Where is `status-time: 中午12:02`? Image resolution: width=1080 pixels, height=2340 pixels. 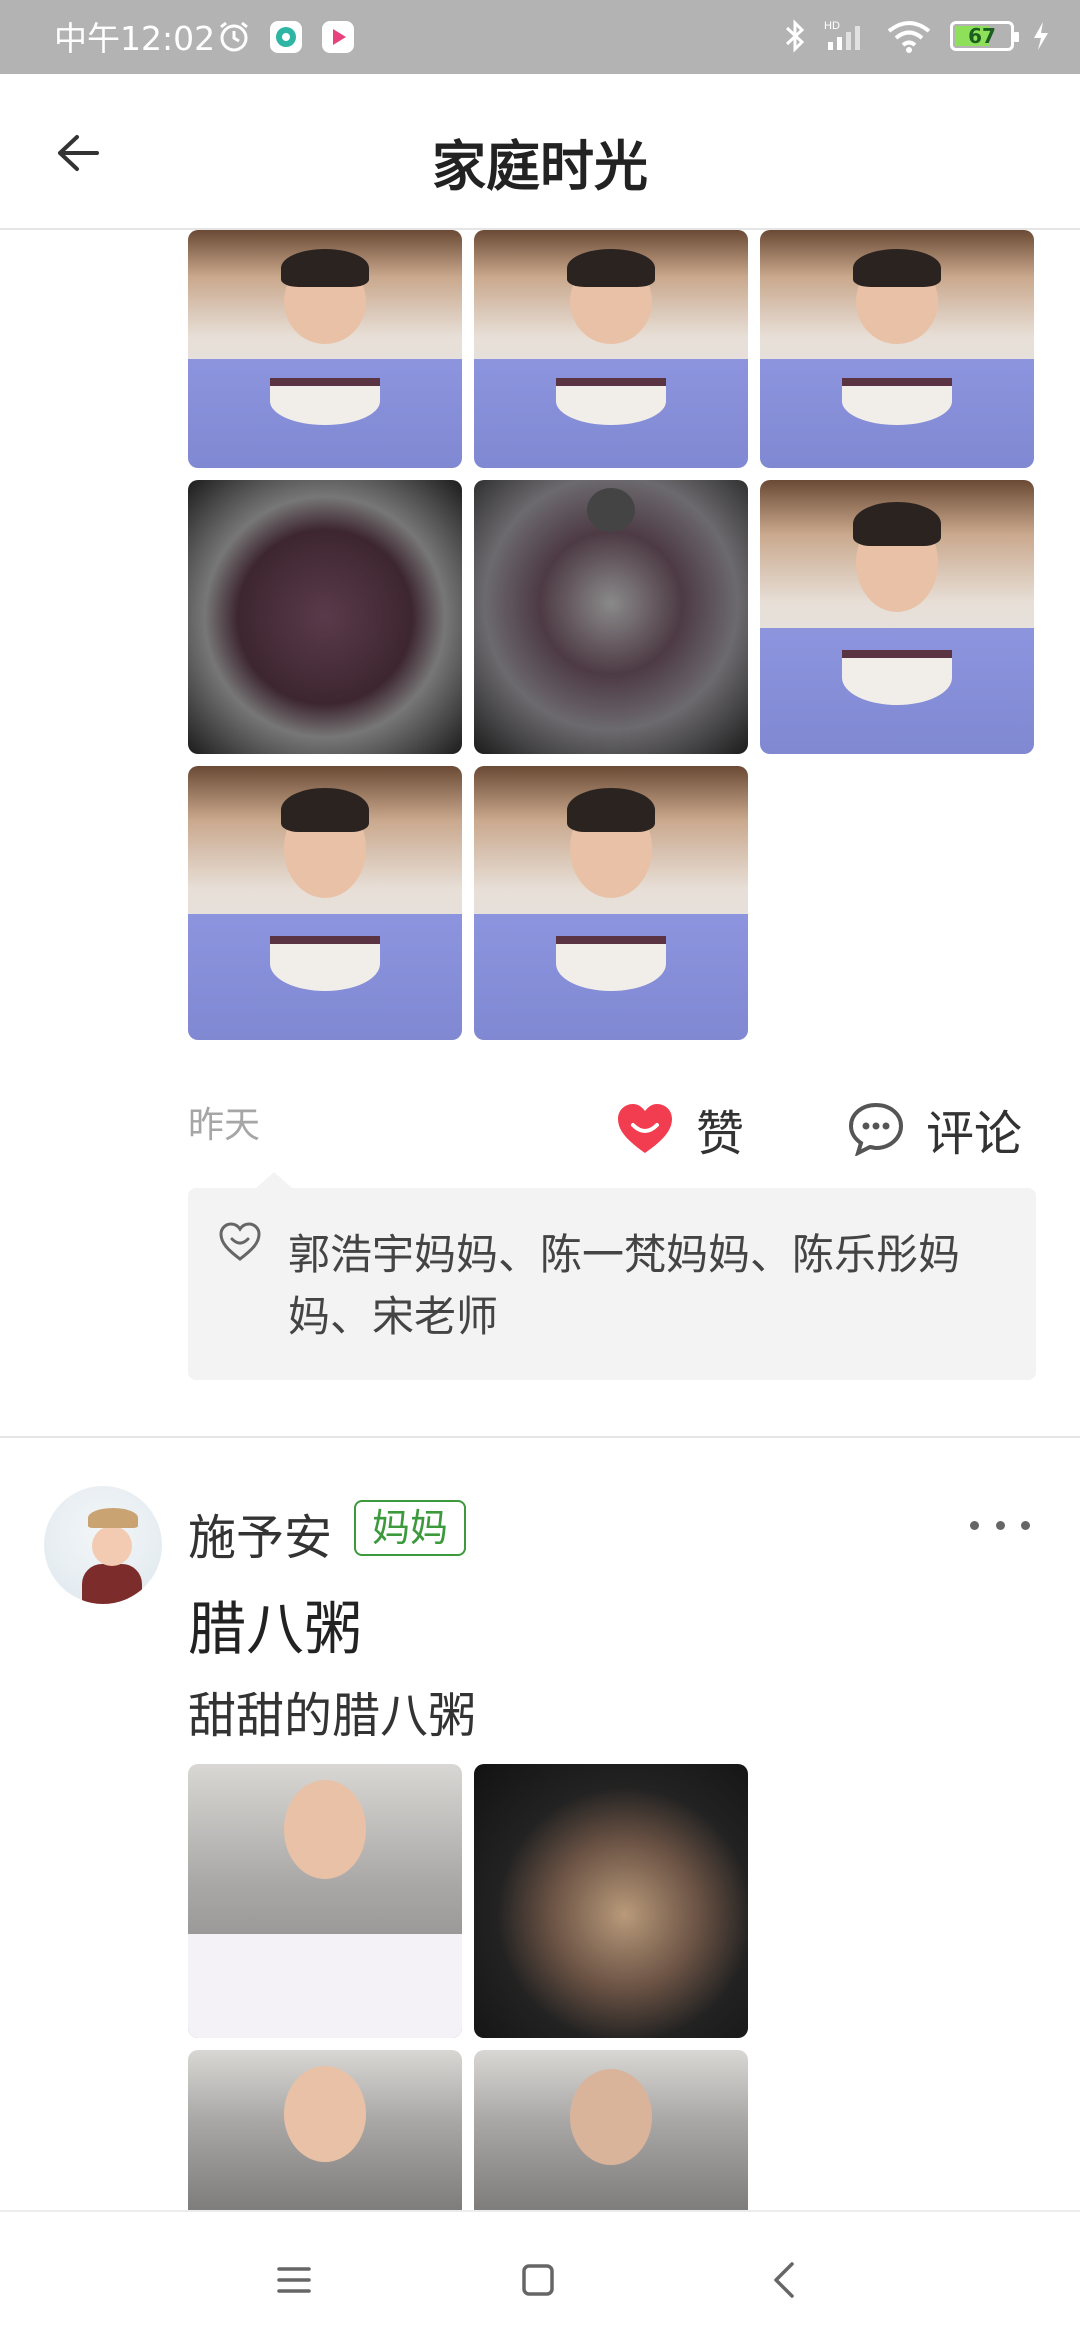
status-time: 中午12:02 is located at coordinates (135, 38).